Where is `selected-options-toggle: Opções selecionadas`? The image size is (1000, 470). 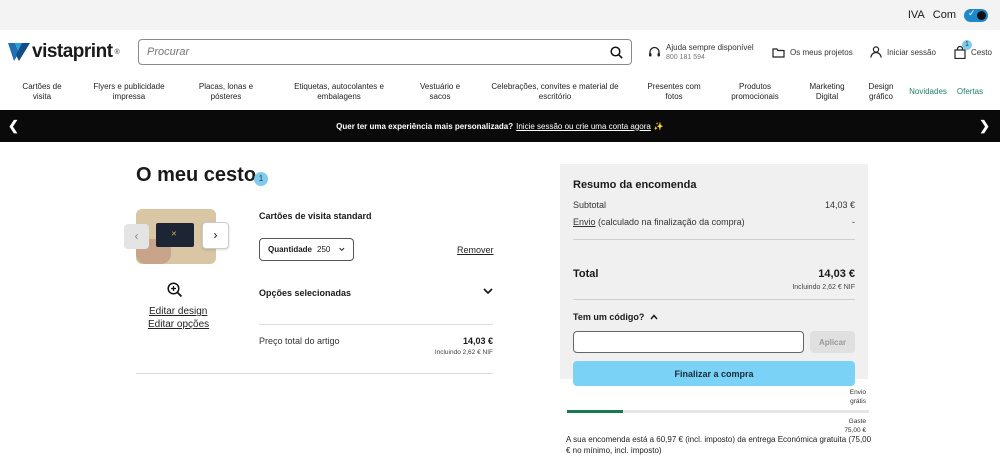 selected-options-toggle: Opções selecionadas is located at coordinates (376, 293).